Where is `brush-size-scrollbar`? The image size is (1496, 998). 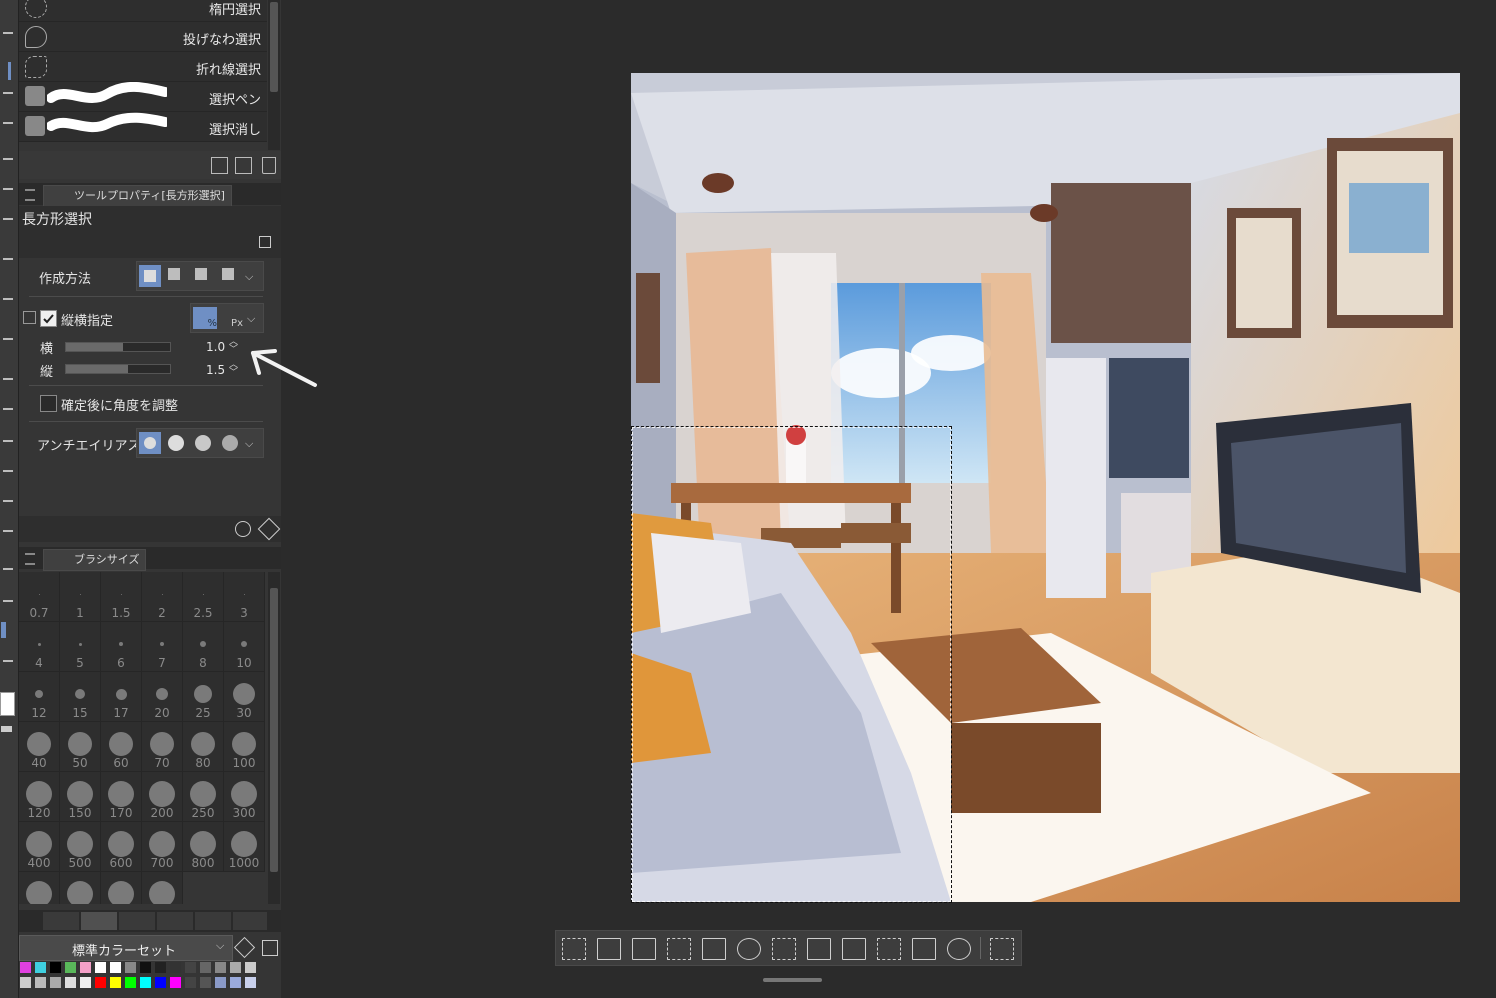 brush-size-scrollbar is located at coordinates (274, 738).